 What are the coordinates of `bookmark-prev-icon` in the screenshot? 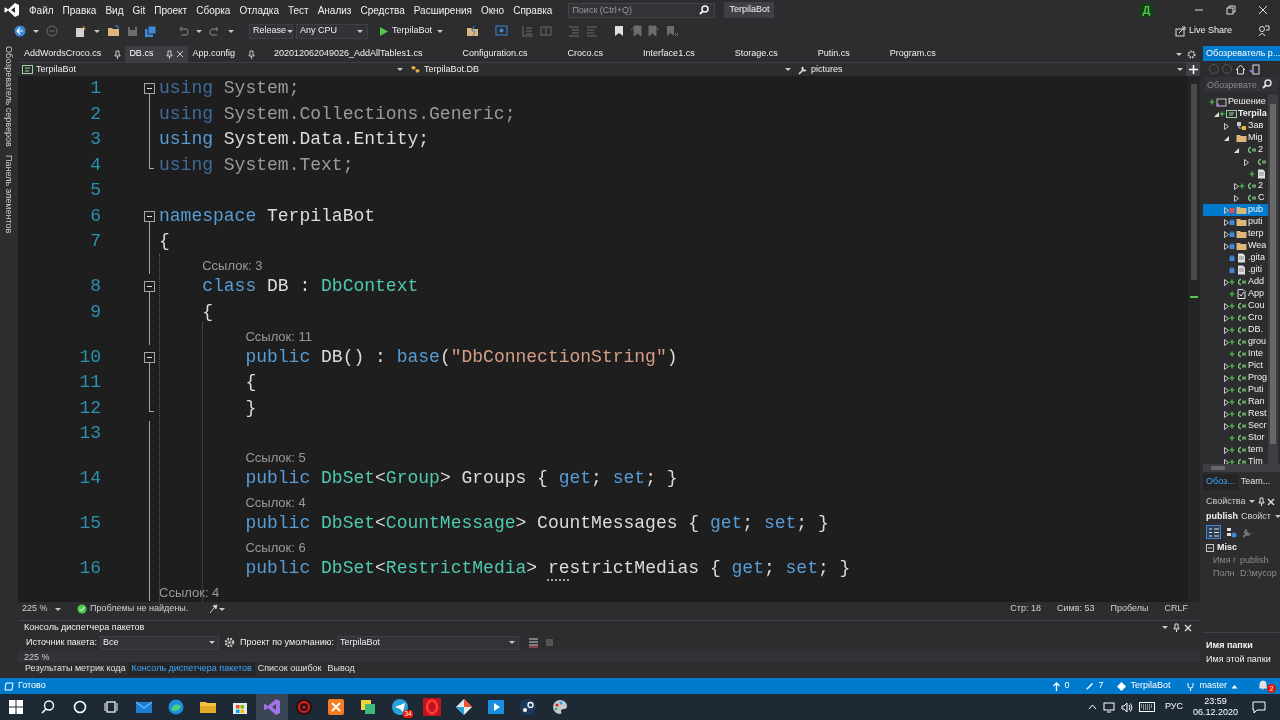 It's located at (636, 31).